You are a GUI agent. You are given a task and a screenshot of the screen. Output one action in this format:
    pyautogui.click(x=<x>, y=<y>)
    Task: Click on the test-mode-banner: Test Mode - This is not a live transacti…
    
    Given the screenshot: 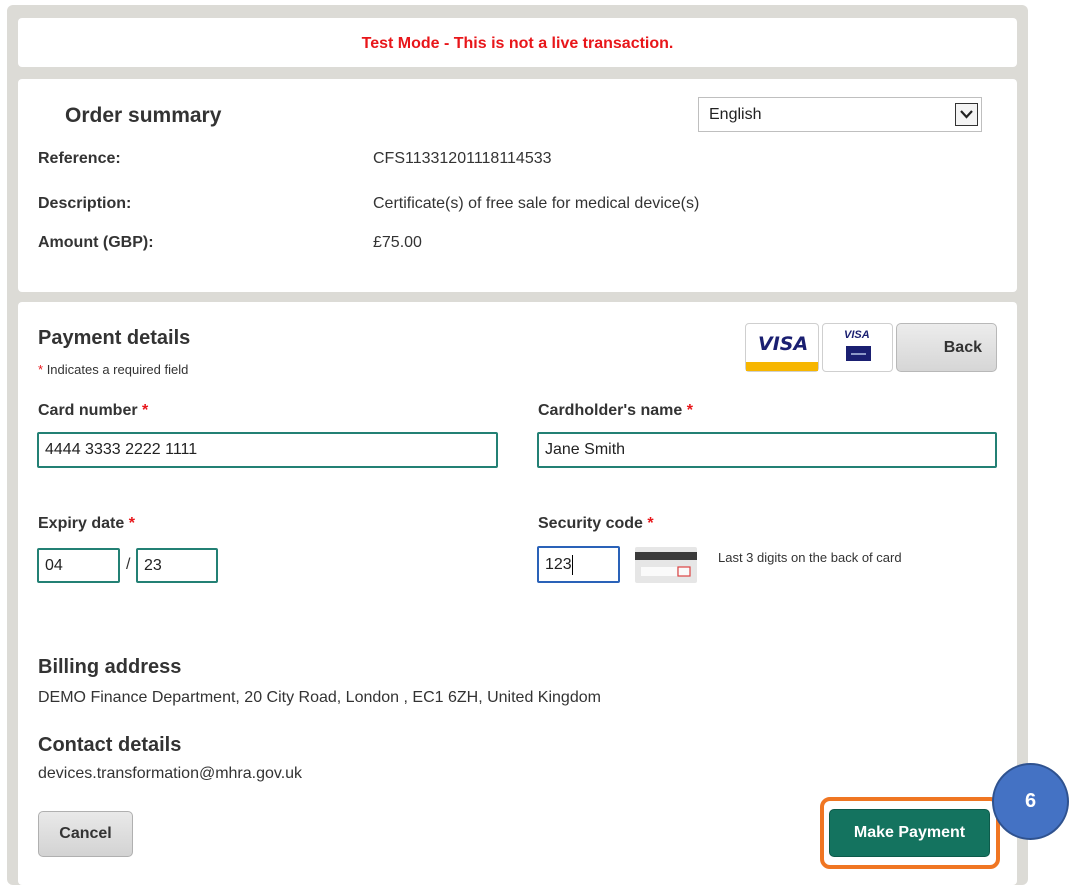 What is the action you would take?
    pyautogui.click(x=517, y=42)
    